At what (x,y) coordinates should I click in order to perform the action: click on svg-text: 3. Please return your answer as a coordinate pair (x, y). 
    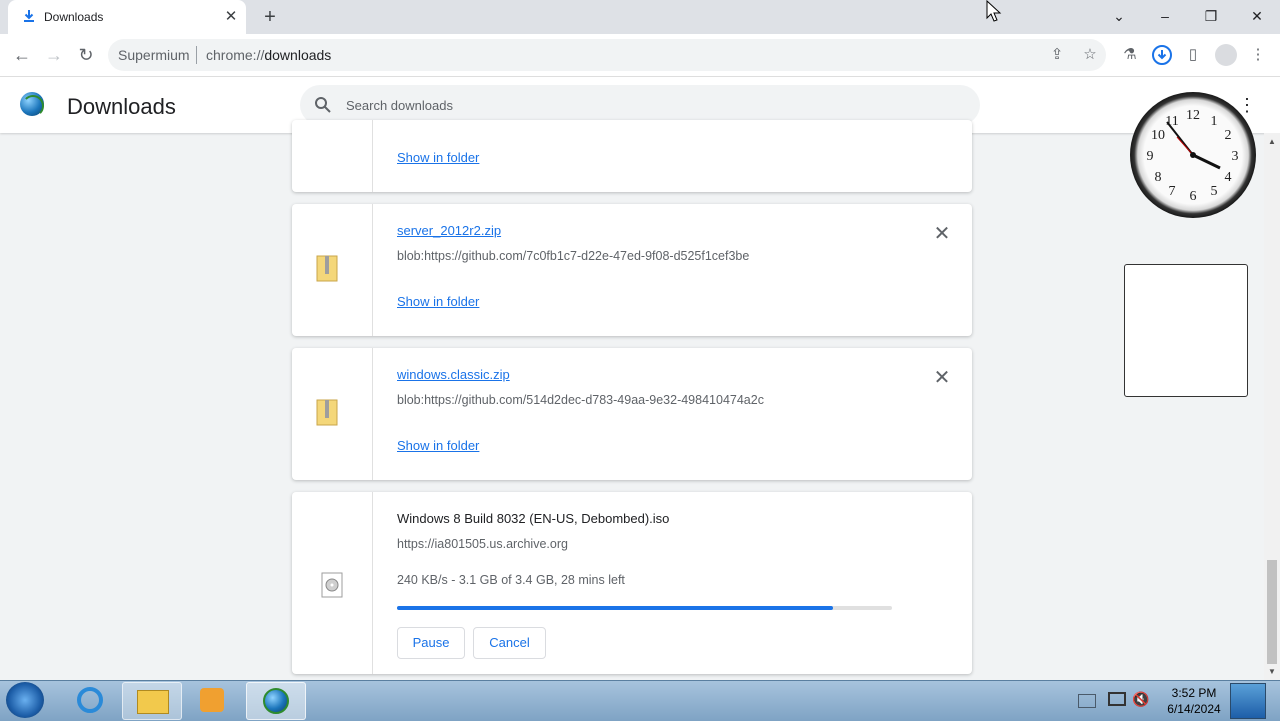
    Looking at the image, I should click on (1235, 156).